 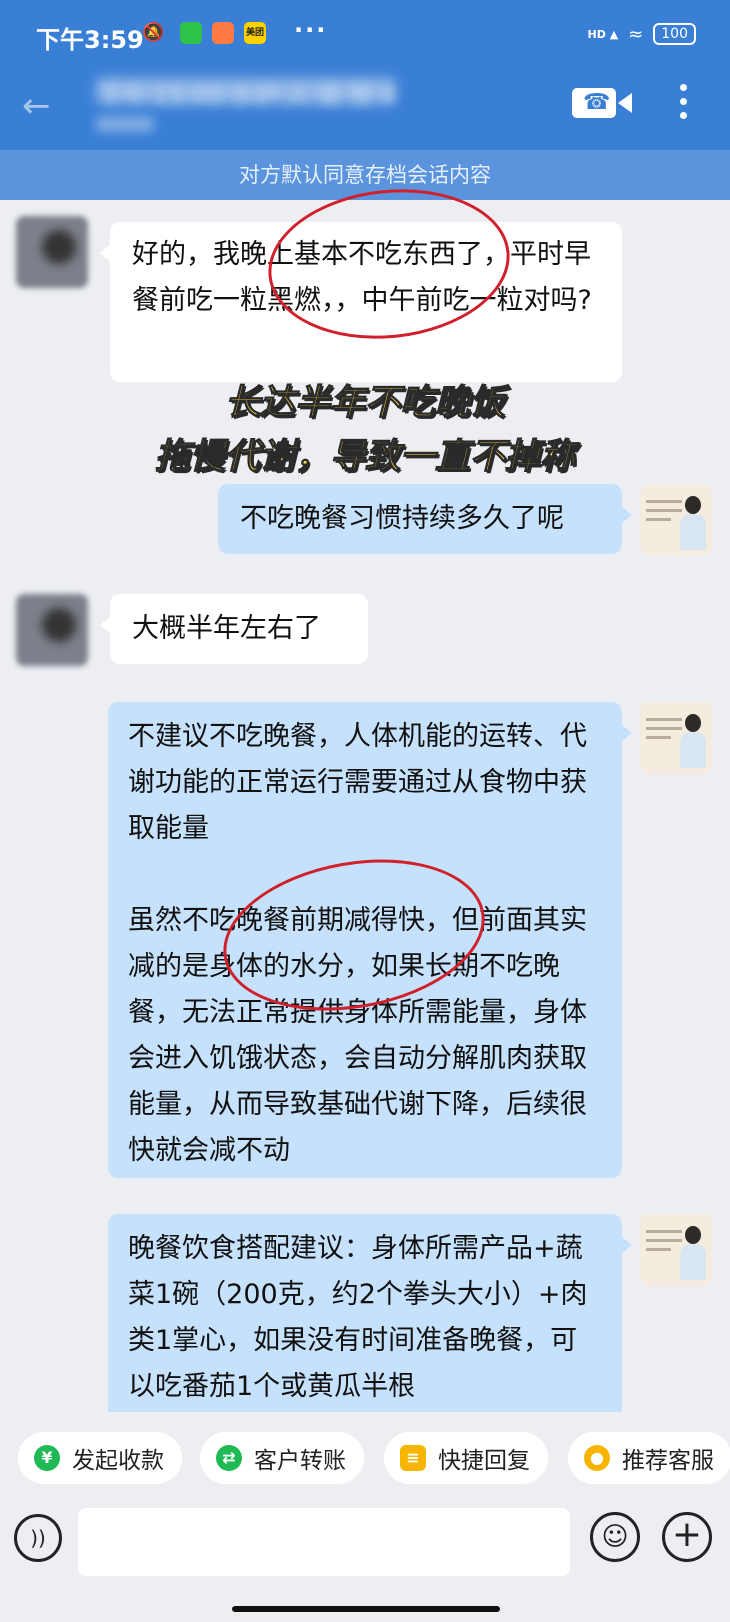 What do you see at coordinates (668, 1461) in the screenshot?
I see `quick-action-label: 推荐客服` at bounding box center [668, 1461].